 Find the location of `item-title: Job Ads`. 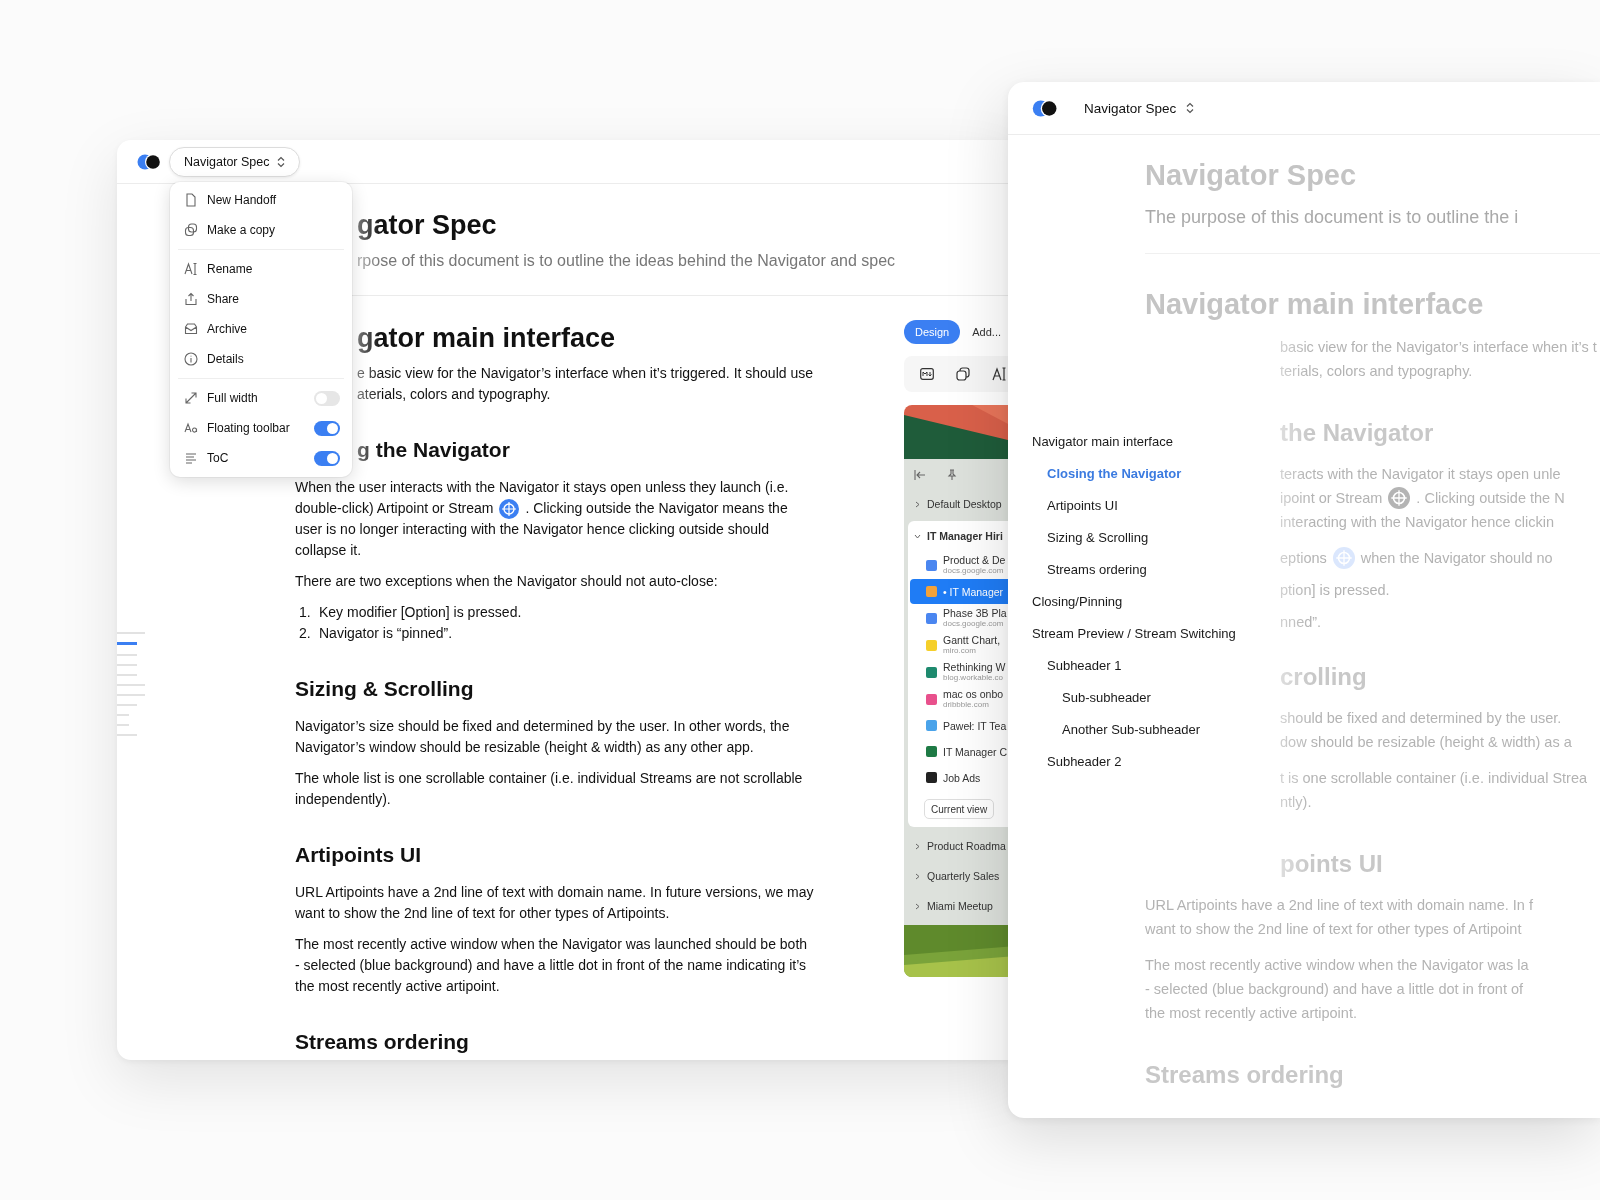

item-title: Job Ads is located at coordinates (962, 777).